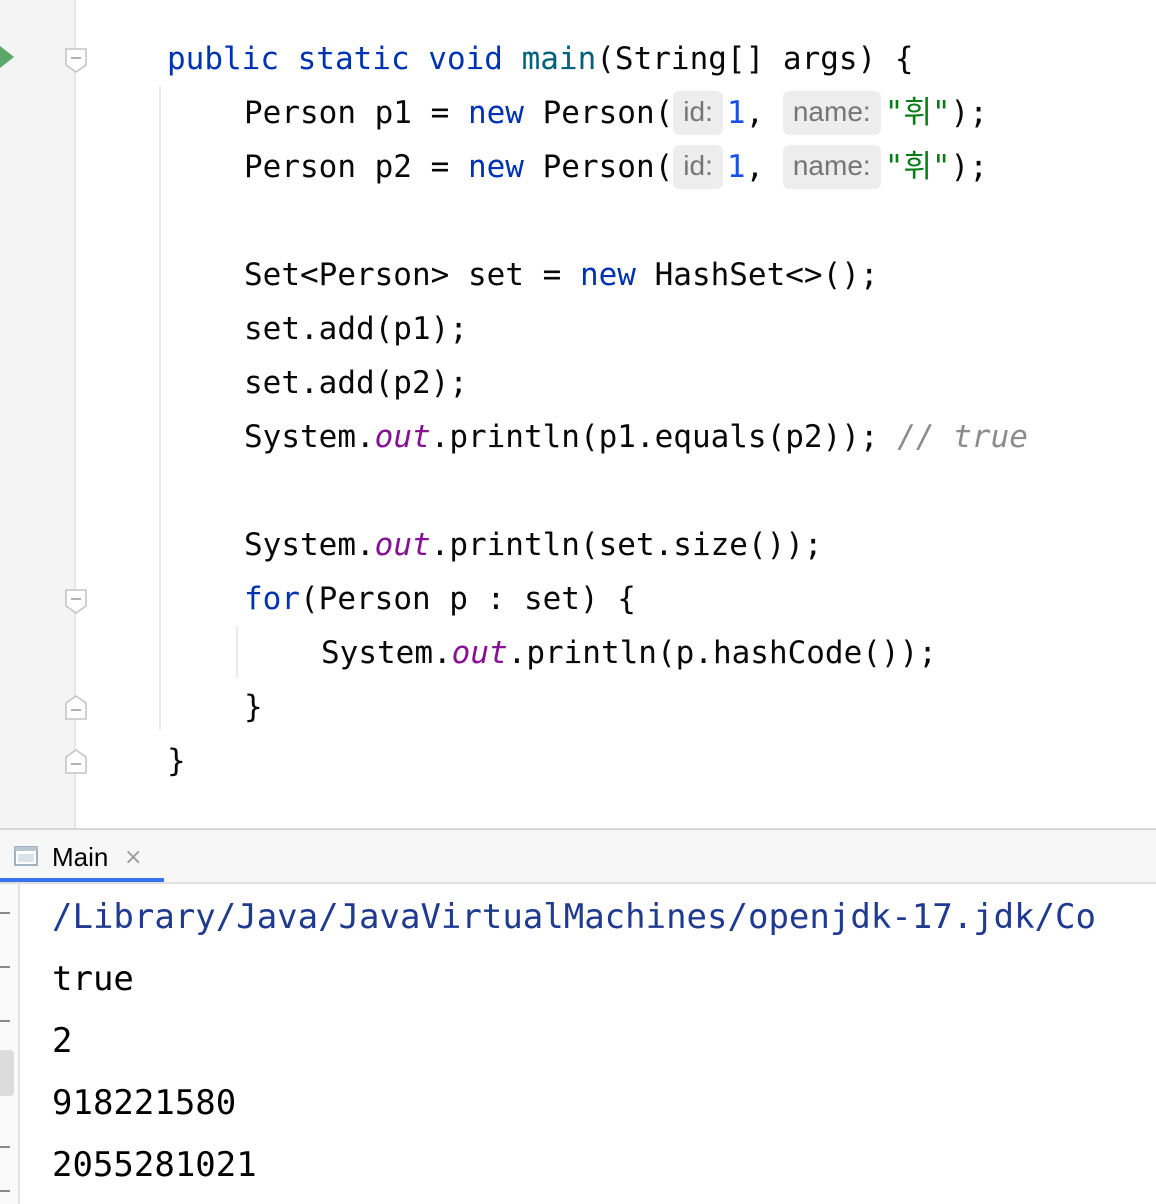 This screenshot has width=1156, height=1204. I want to click on code-text: .println(set.size());, so click(626, 545).